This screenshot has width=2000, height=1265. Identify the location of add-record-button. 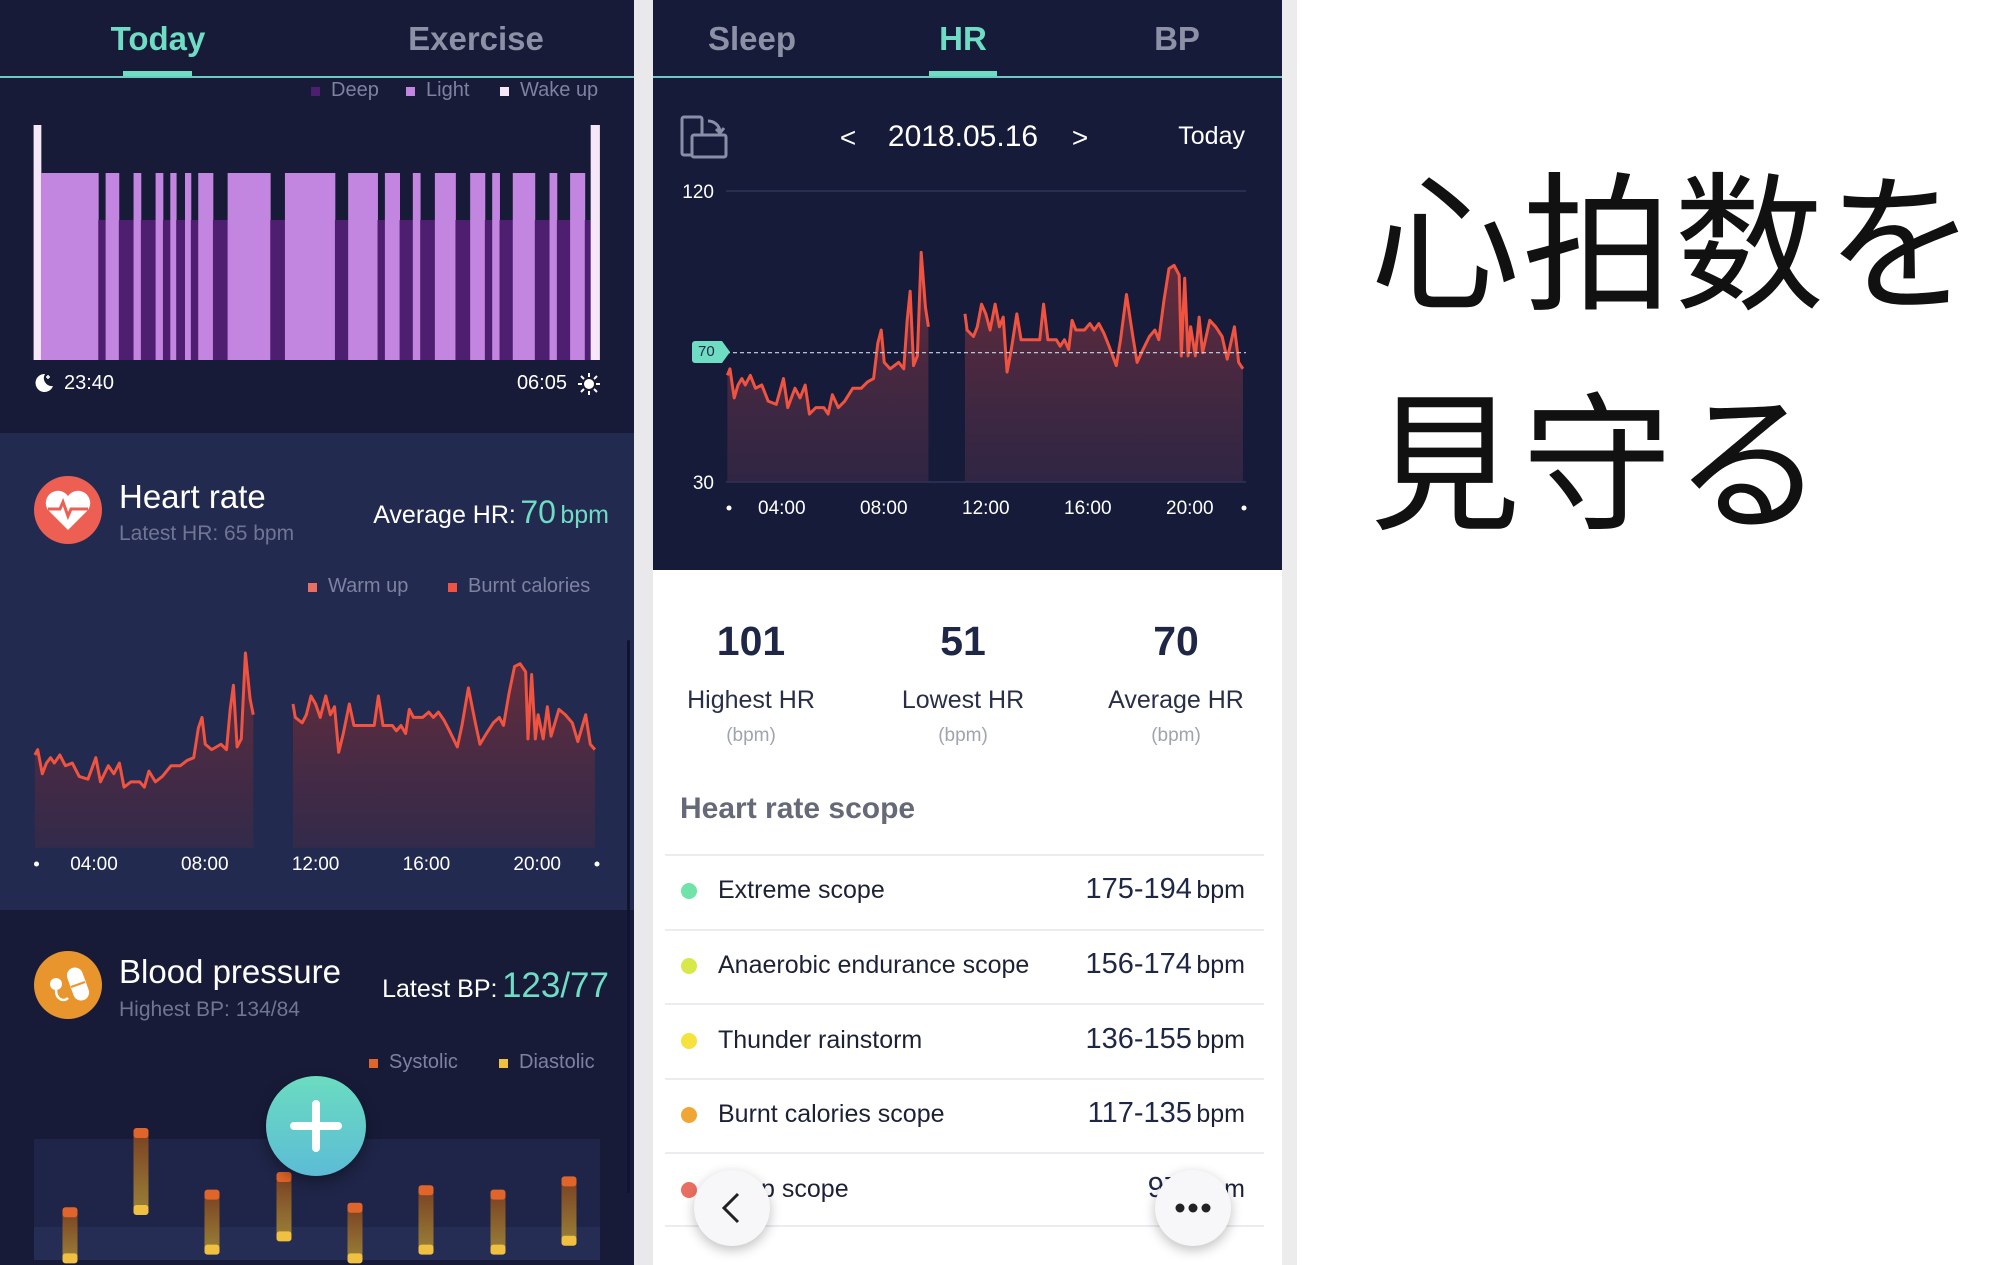
(316, 1126).